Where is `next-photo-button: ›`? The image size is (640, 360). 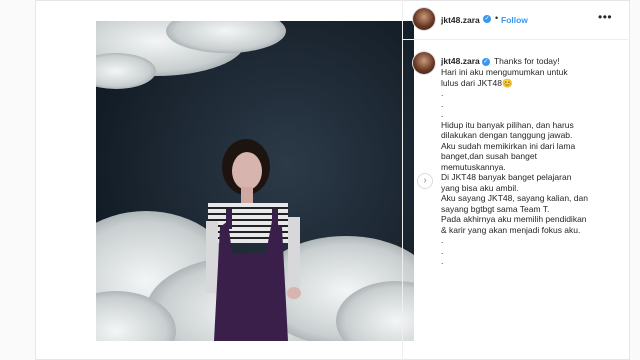 next-photo-button: › is located at coordinates (425, 181).